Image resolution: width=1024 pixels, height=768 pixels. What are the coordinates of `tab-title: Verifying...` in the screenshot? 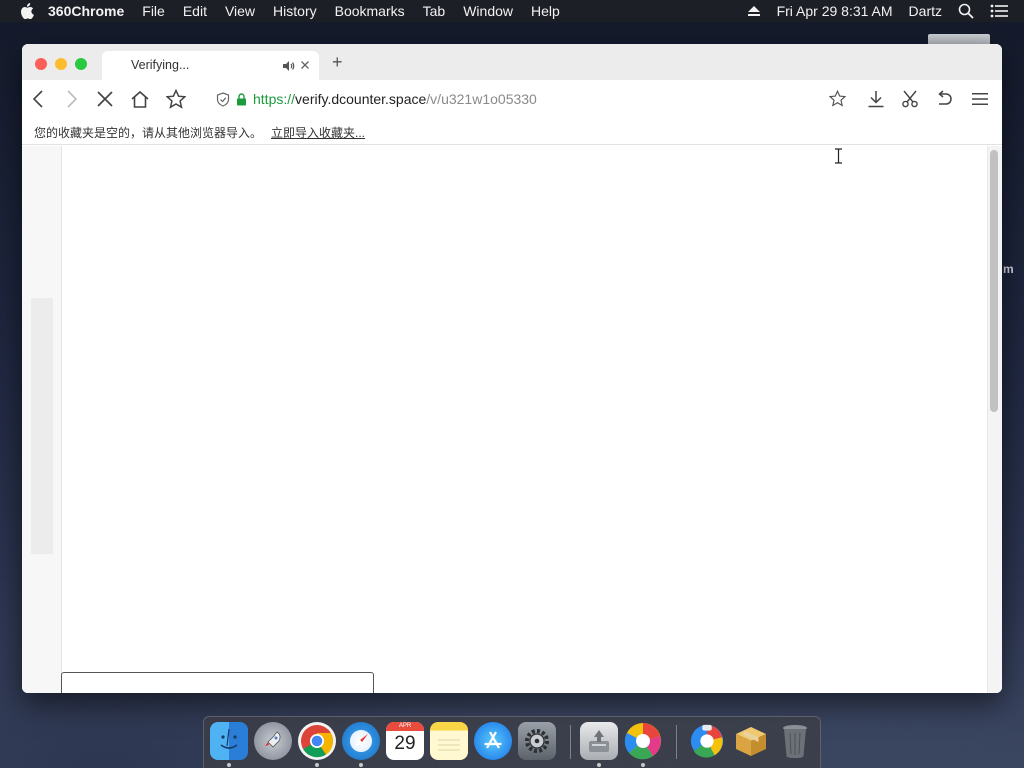 It's located at (160, 65).